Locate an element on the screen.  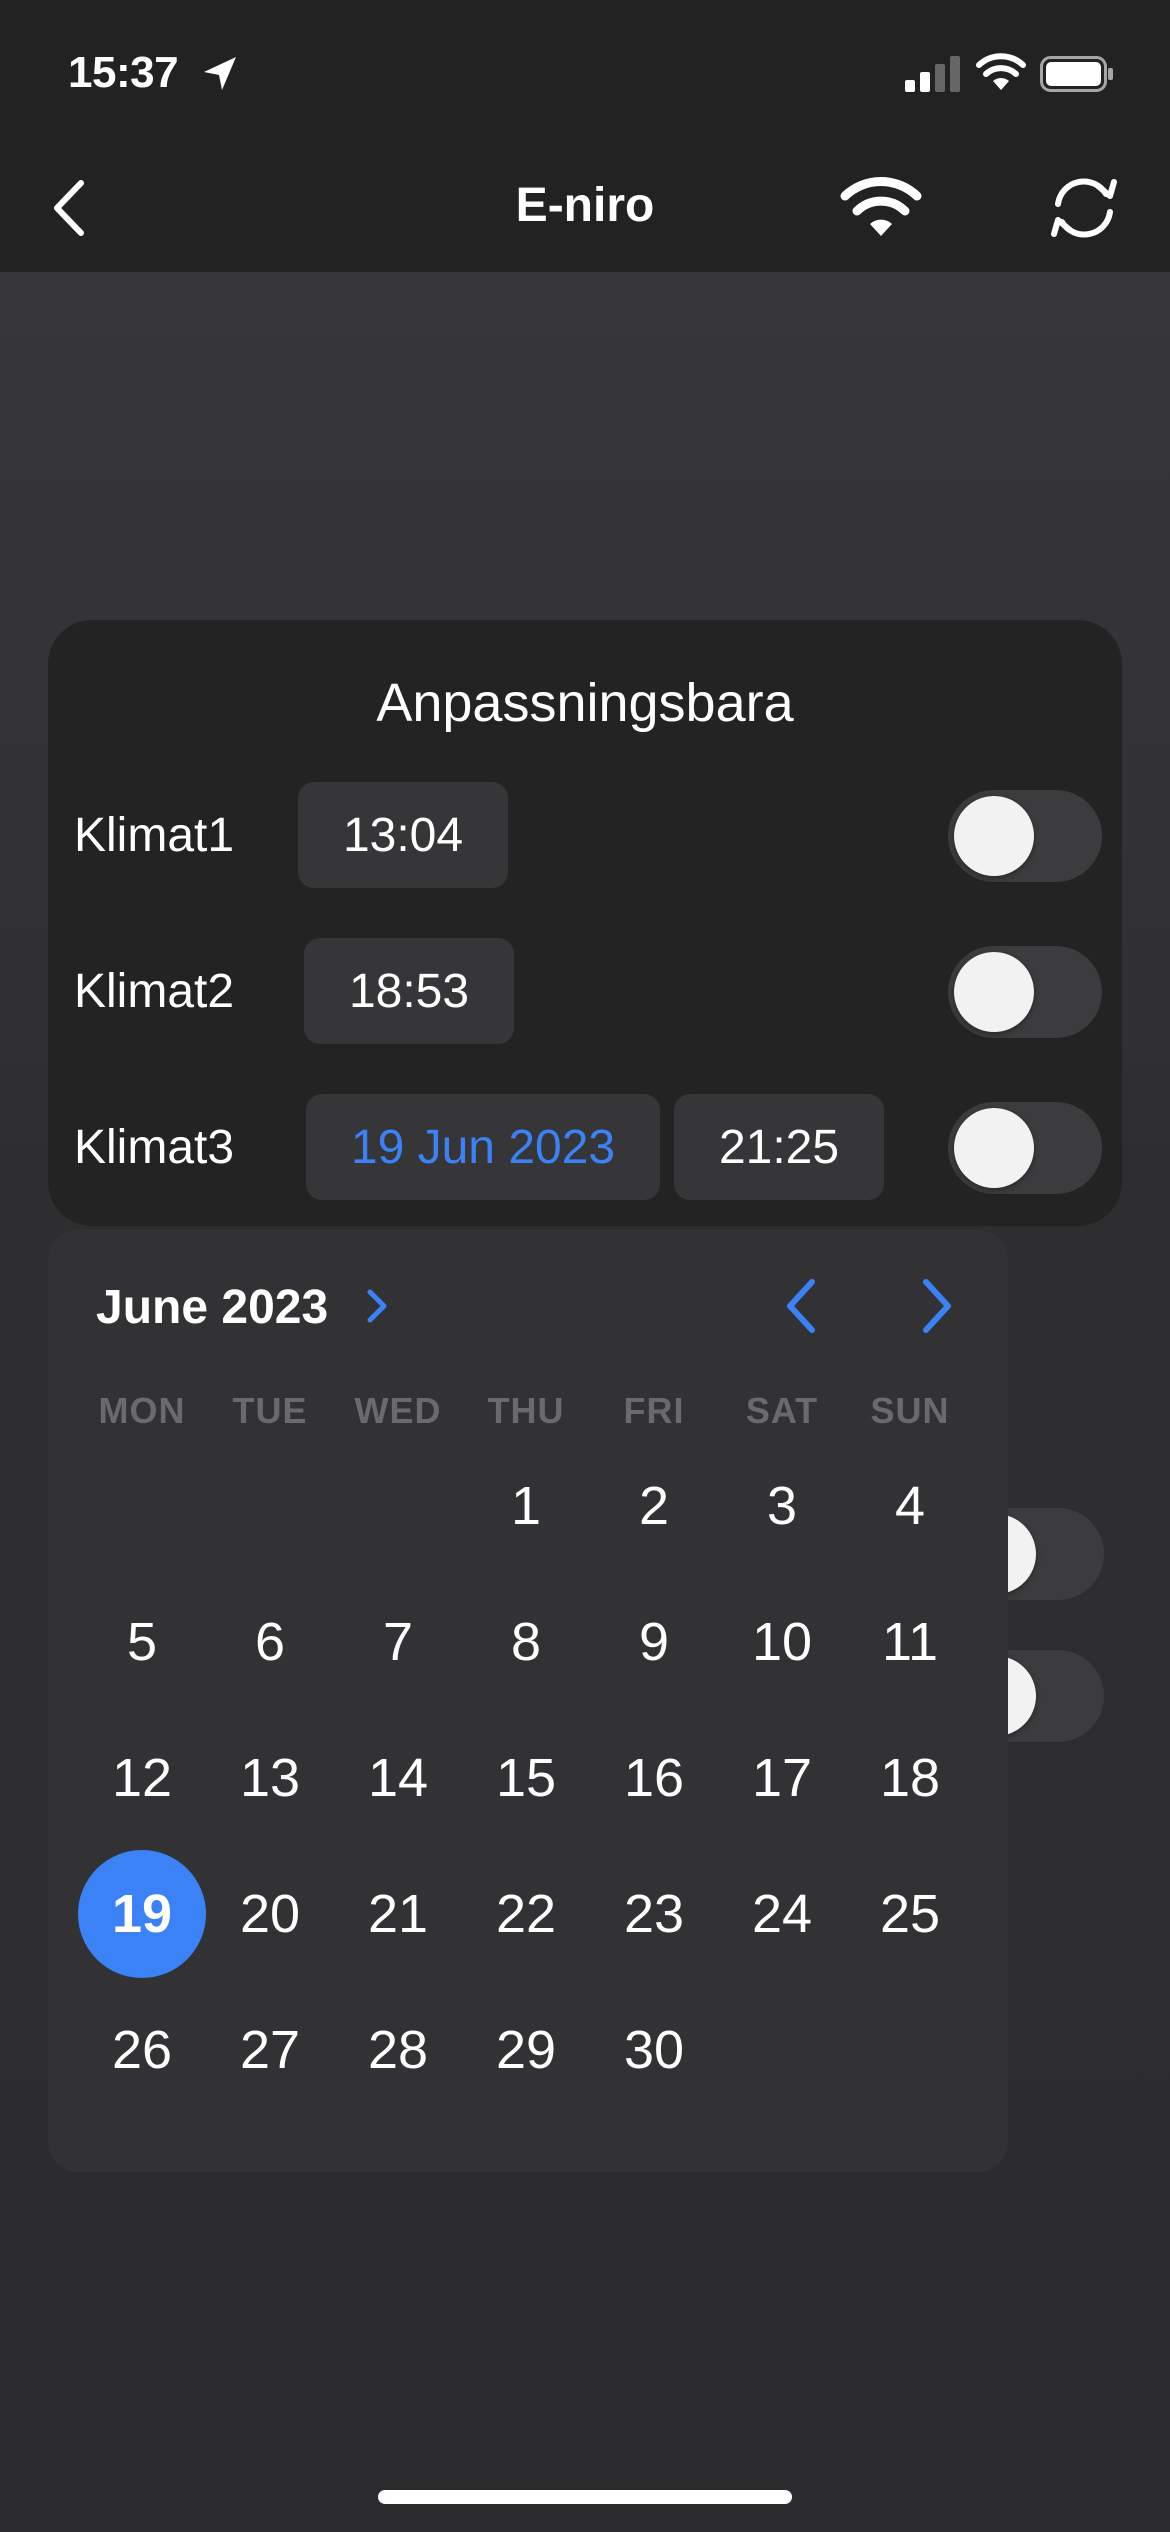
row-label-klimat3: Klimat3 is located at coordinates (154, 1147).